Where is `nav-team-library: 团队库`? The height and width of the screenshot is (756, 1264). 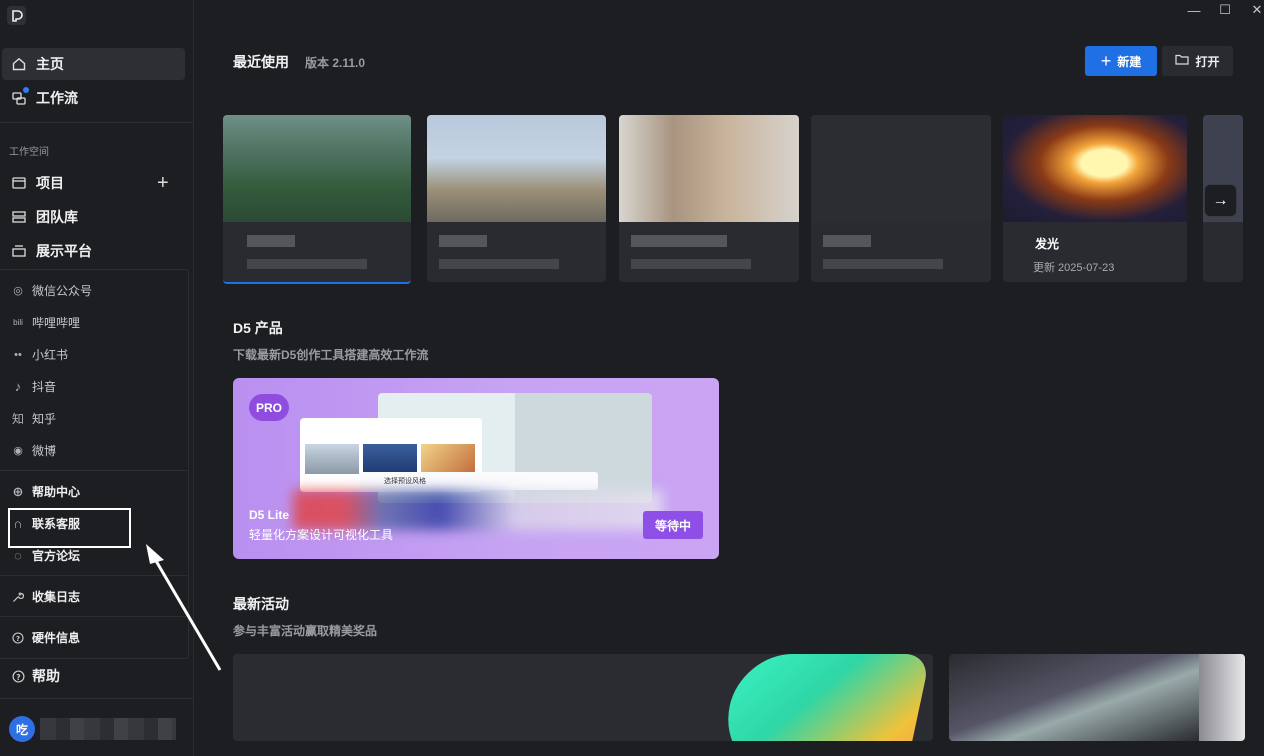
nav-team-library: 团队库 is located at coordinates (93, 217).